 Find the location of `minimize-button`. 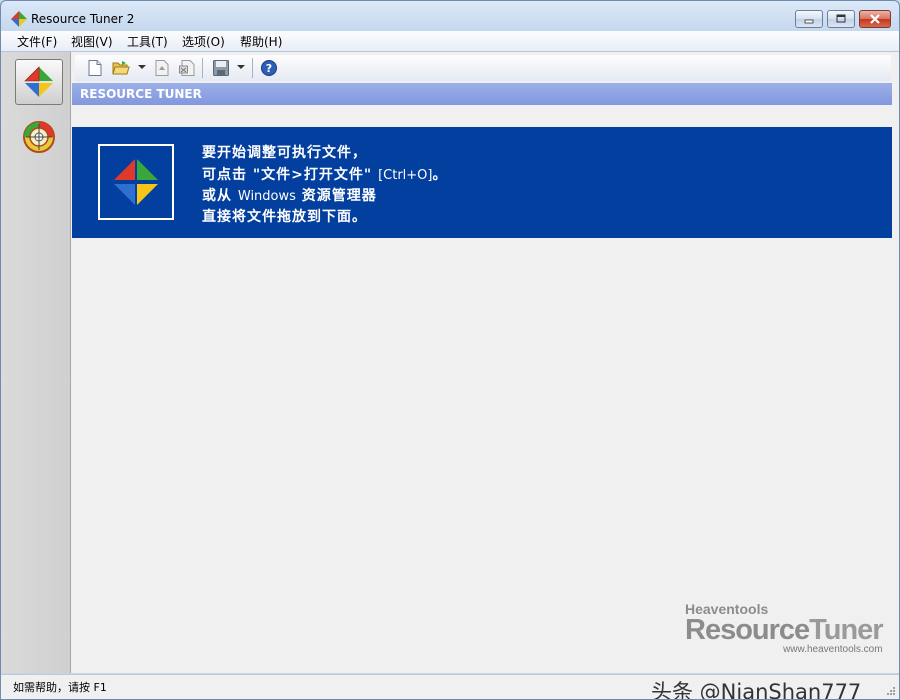

minimize-button is located at coordinates (809, 19).